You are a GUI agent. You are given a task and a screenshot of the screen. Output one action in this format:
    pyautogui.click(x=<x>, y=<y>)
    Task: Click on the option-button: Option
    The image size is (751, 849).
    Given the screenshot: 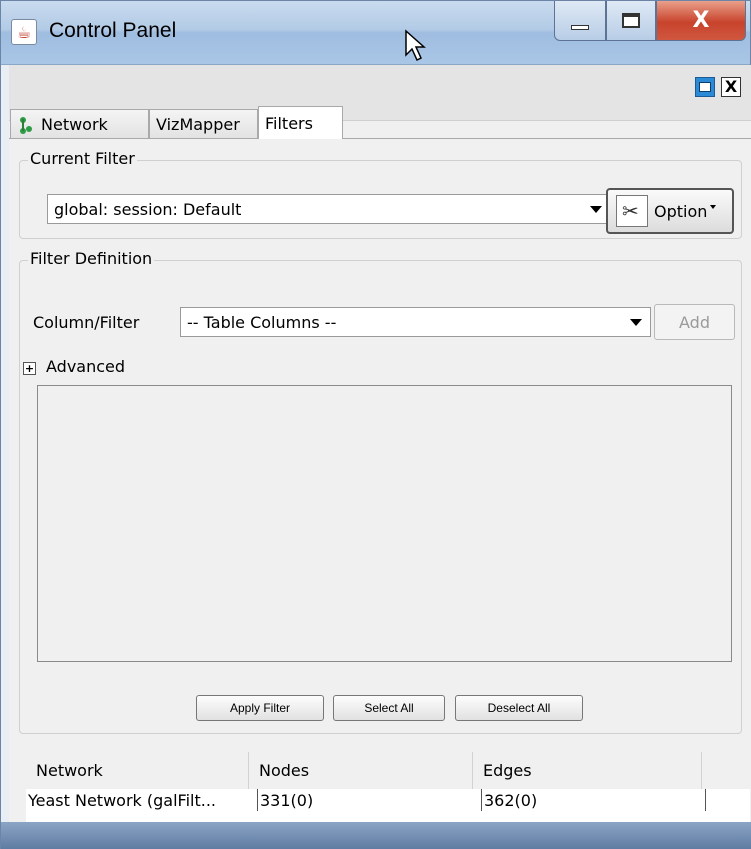 What is the action you would take?
    pyautogui.click(x=670, y=211)
    